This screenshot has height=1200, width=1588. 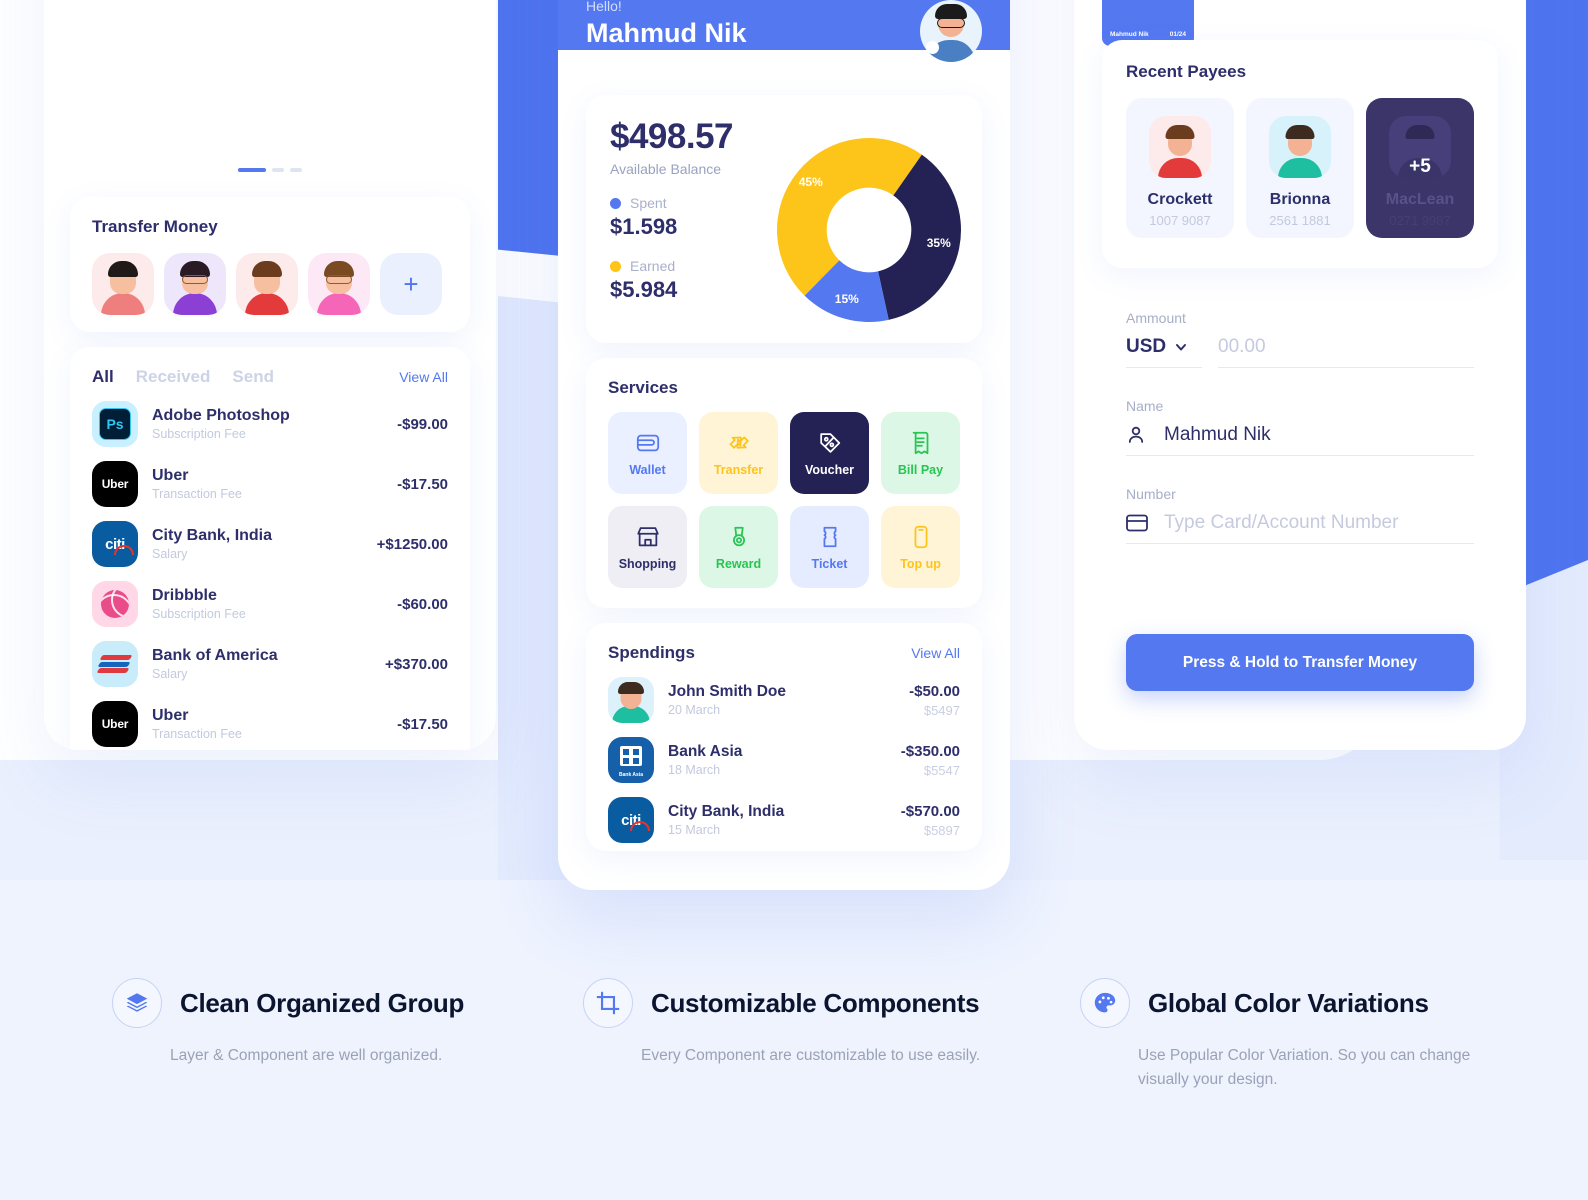 What do you see at coordinates (653, 266) in the screenshot?
I see `legend-label-earned: Earned` at bounding box center [653, 266].